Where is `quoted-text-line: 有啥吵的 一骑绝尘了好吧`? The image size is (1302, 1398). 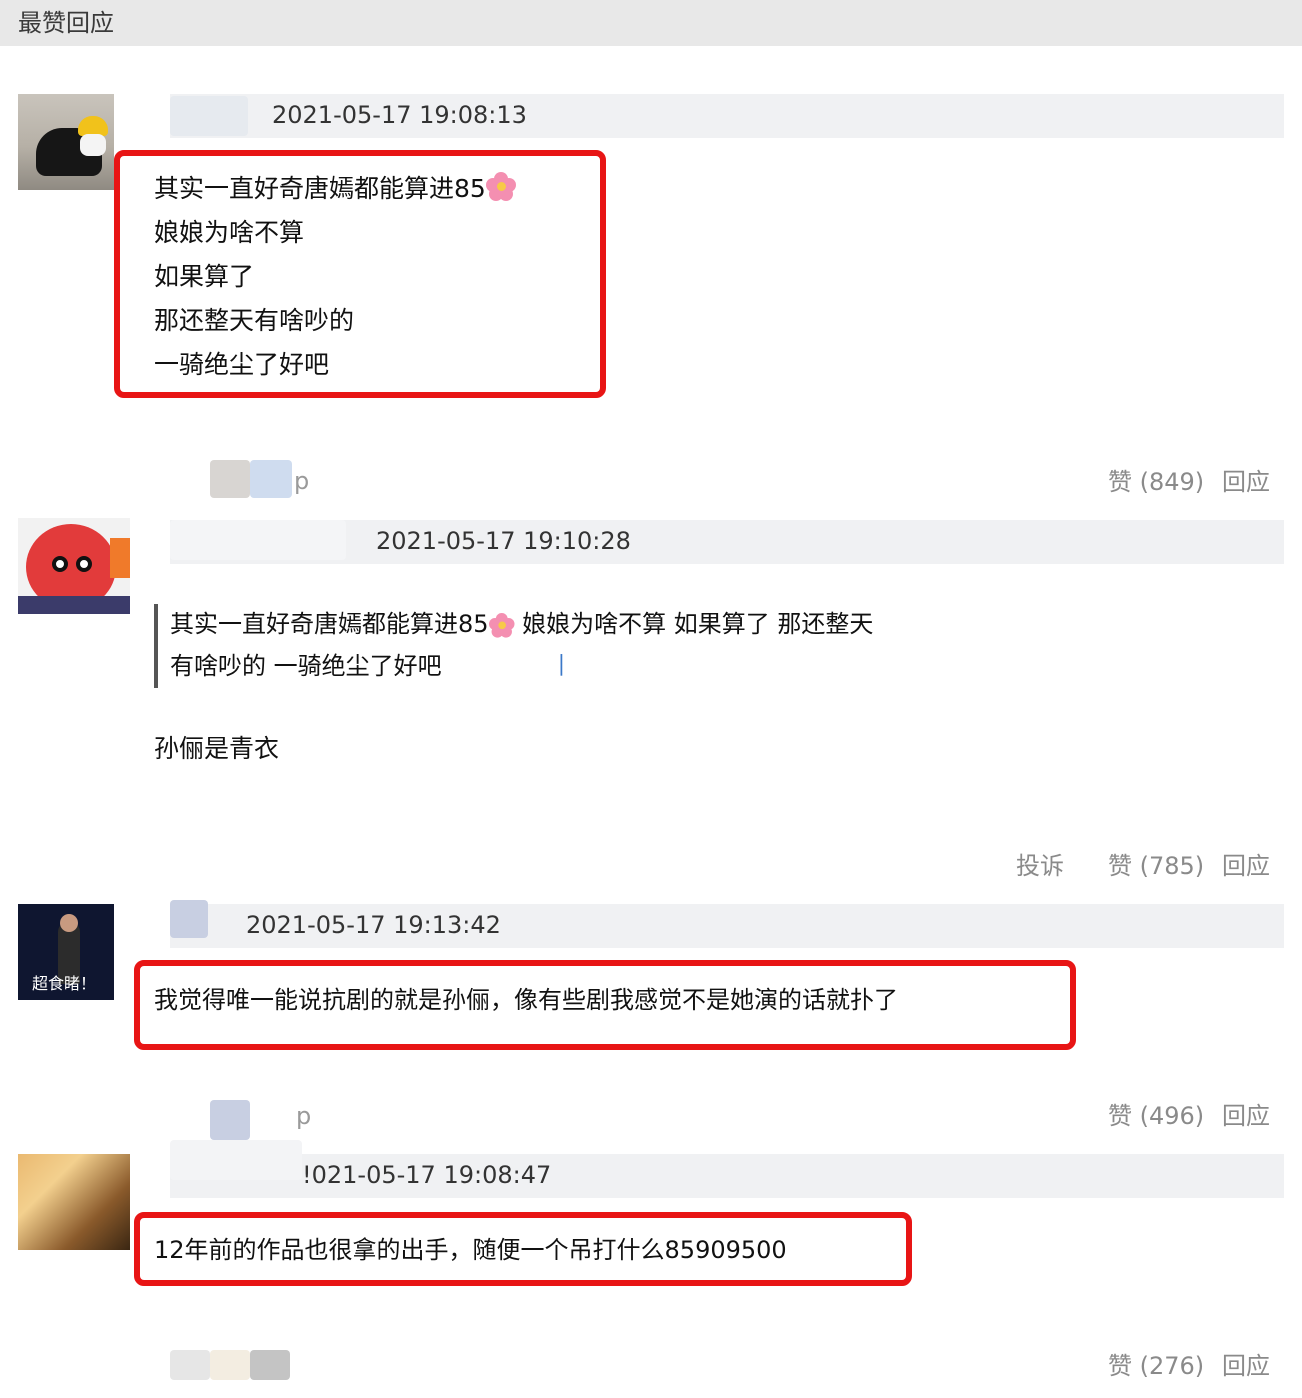 quoted-text-line: 有啥吵的 一骑绝尘了好吧 is located at coordinates (306, 666).